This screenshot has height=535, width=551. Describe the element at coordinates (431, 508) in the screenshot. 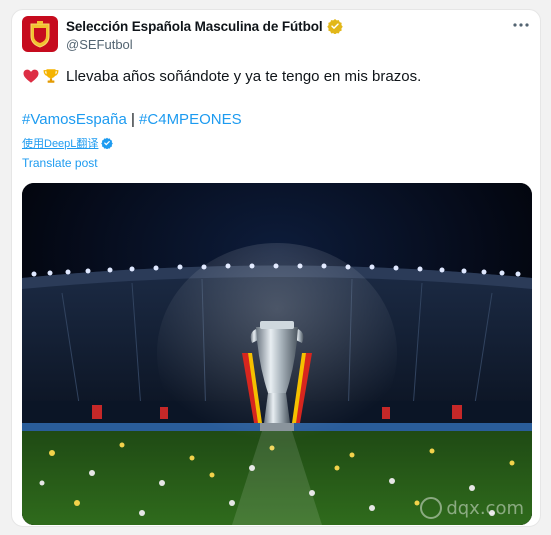

I see `watermark-logo-icon` at that location.